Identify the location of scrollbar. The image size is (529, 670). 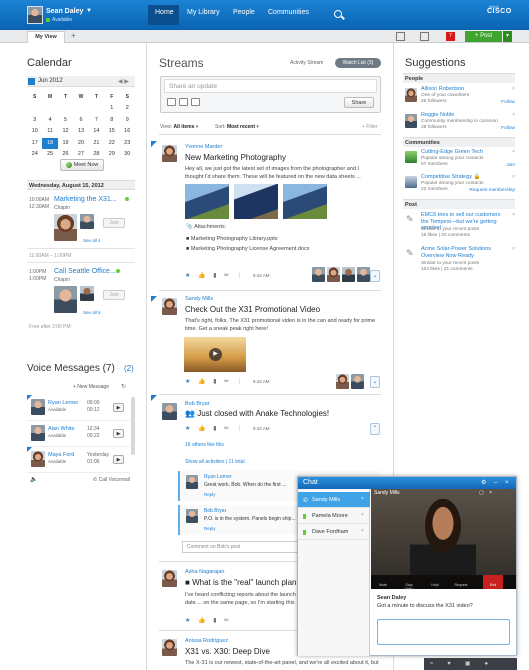
(133, 426).